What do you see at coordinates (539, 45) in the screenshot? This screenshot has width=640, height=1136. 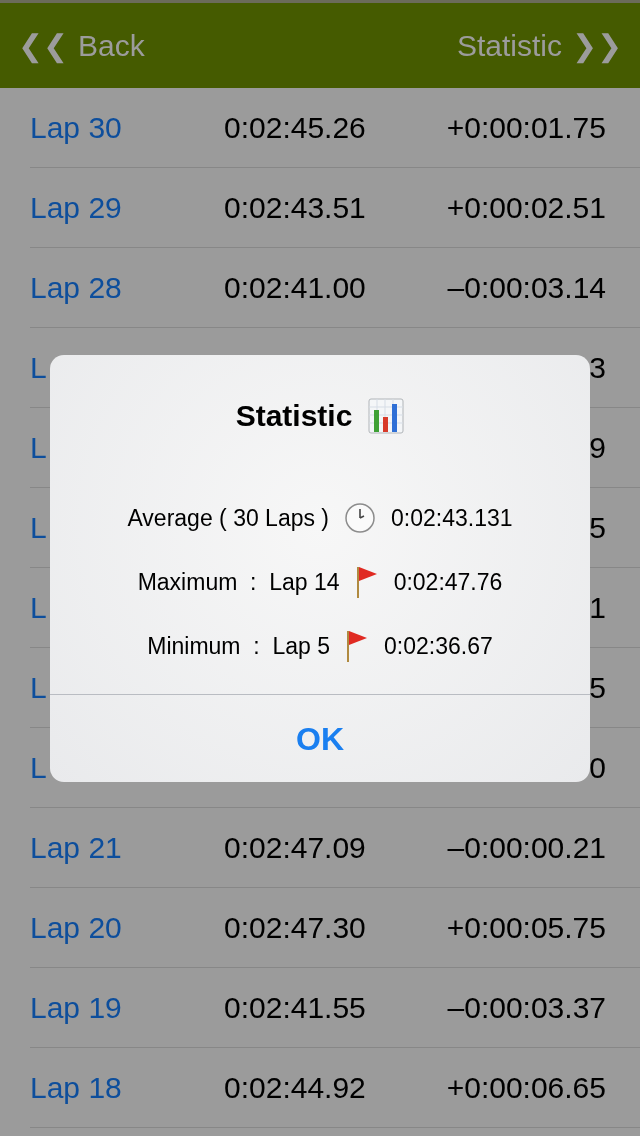 I see `statistic-button: Statistic ❯❯` at bounding box center [539, 45].